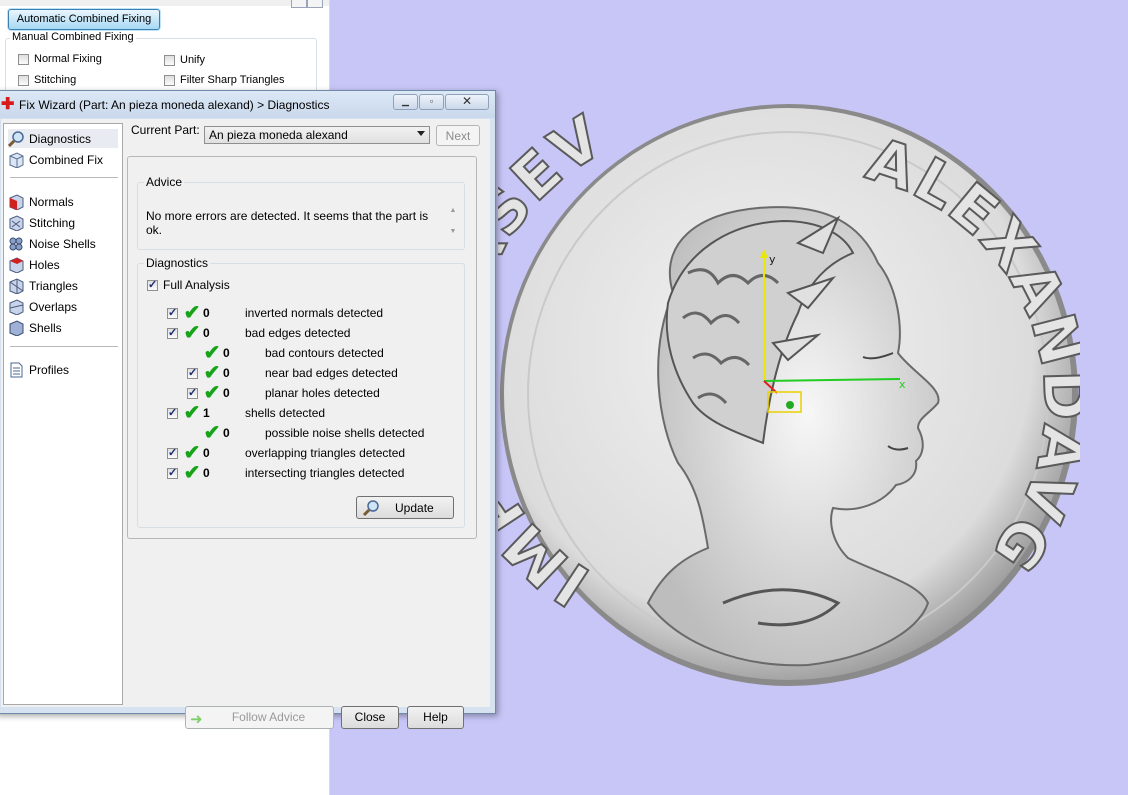 Image resolution: width=1128 pixels, height=795 pixels. I want to click on current-part-label: Current Part:, so click(165, 130).